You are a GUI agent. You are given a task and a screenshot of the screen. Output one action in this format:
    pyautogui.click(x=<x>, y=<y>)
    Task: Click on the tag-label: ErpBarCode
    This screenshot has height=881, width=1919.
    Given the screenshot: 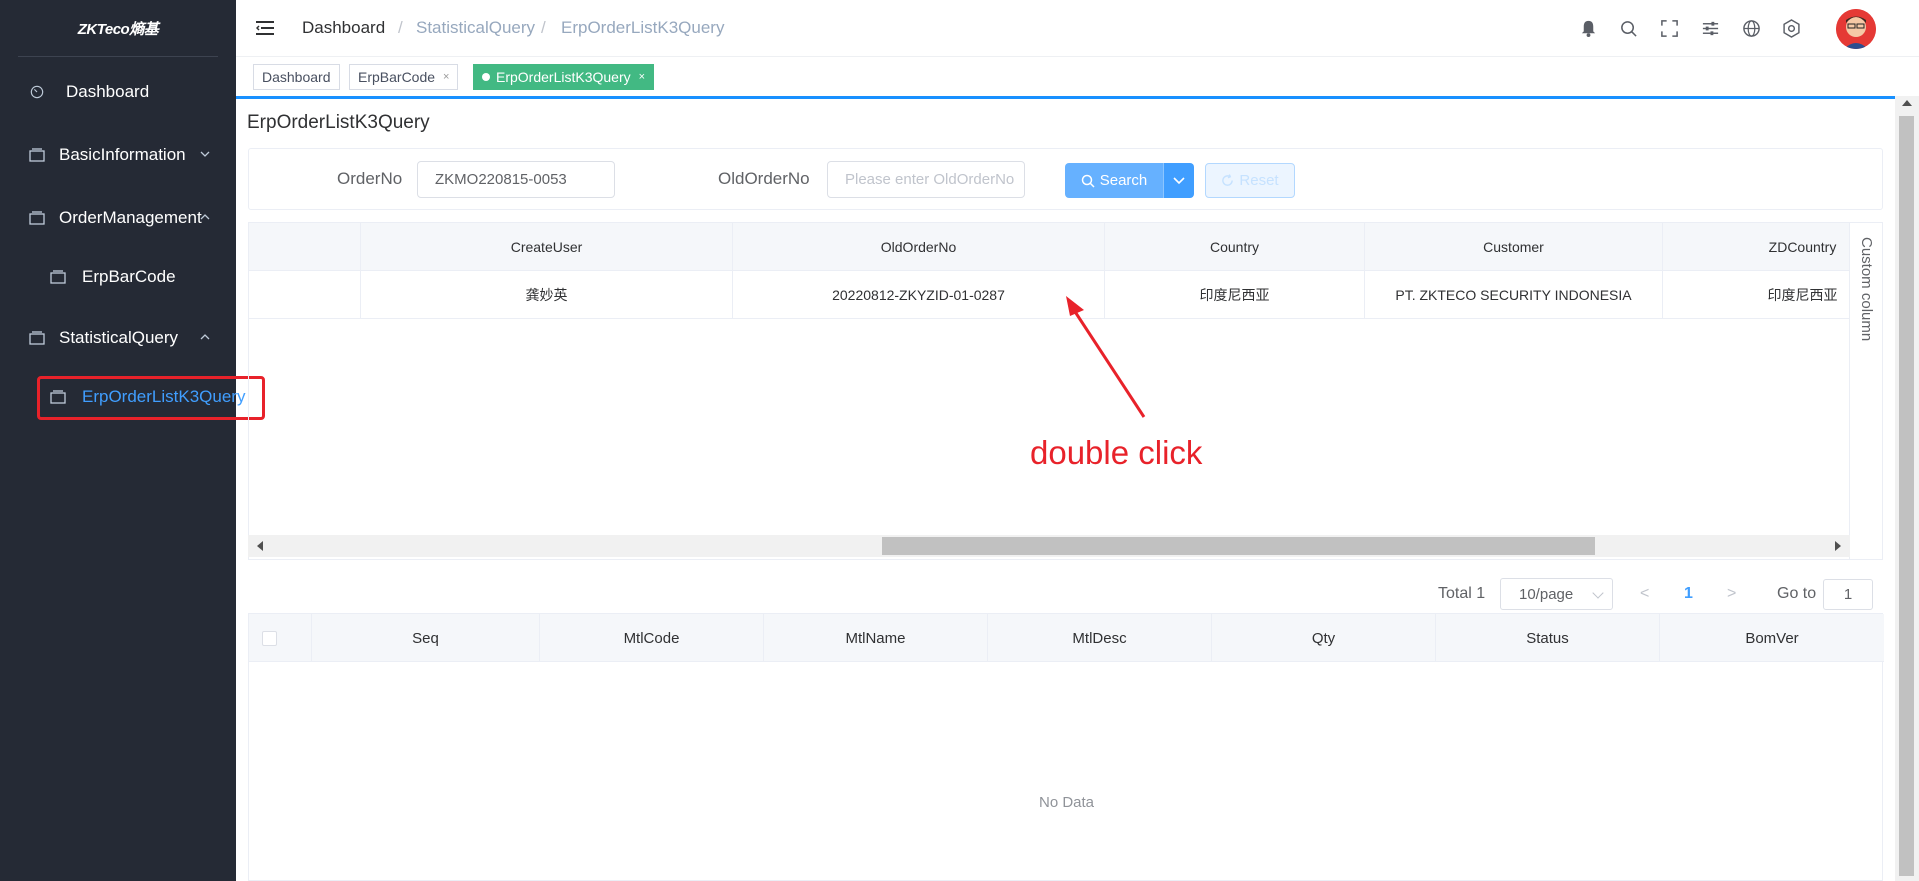 What is the action you would take?
    pyautogui.click(x=397, y=77)
    